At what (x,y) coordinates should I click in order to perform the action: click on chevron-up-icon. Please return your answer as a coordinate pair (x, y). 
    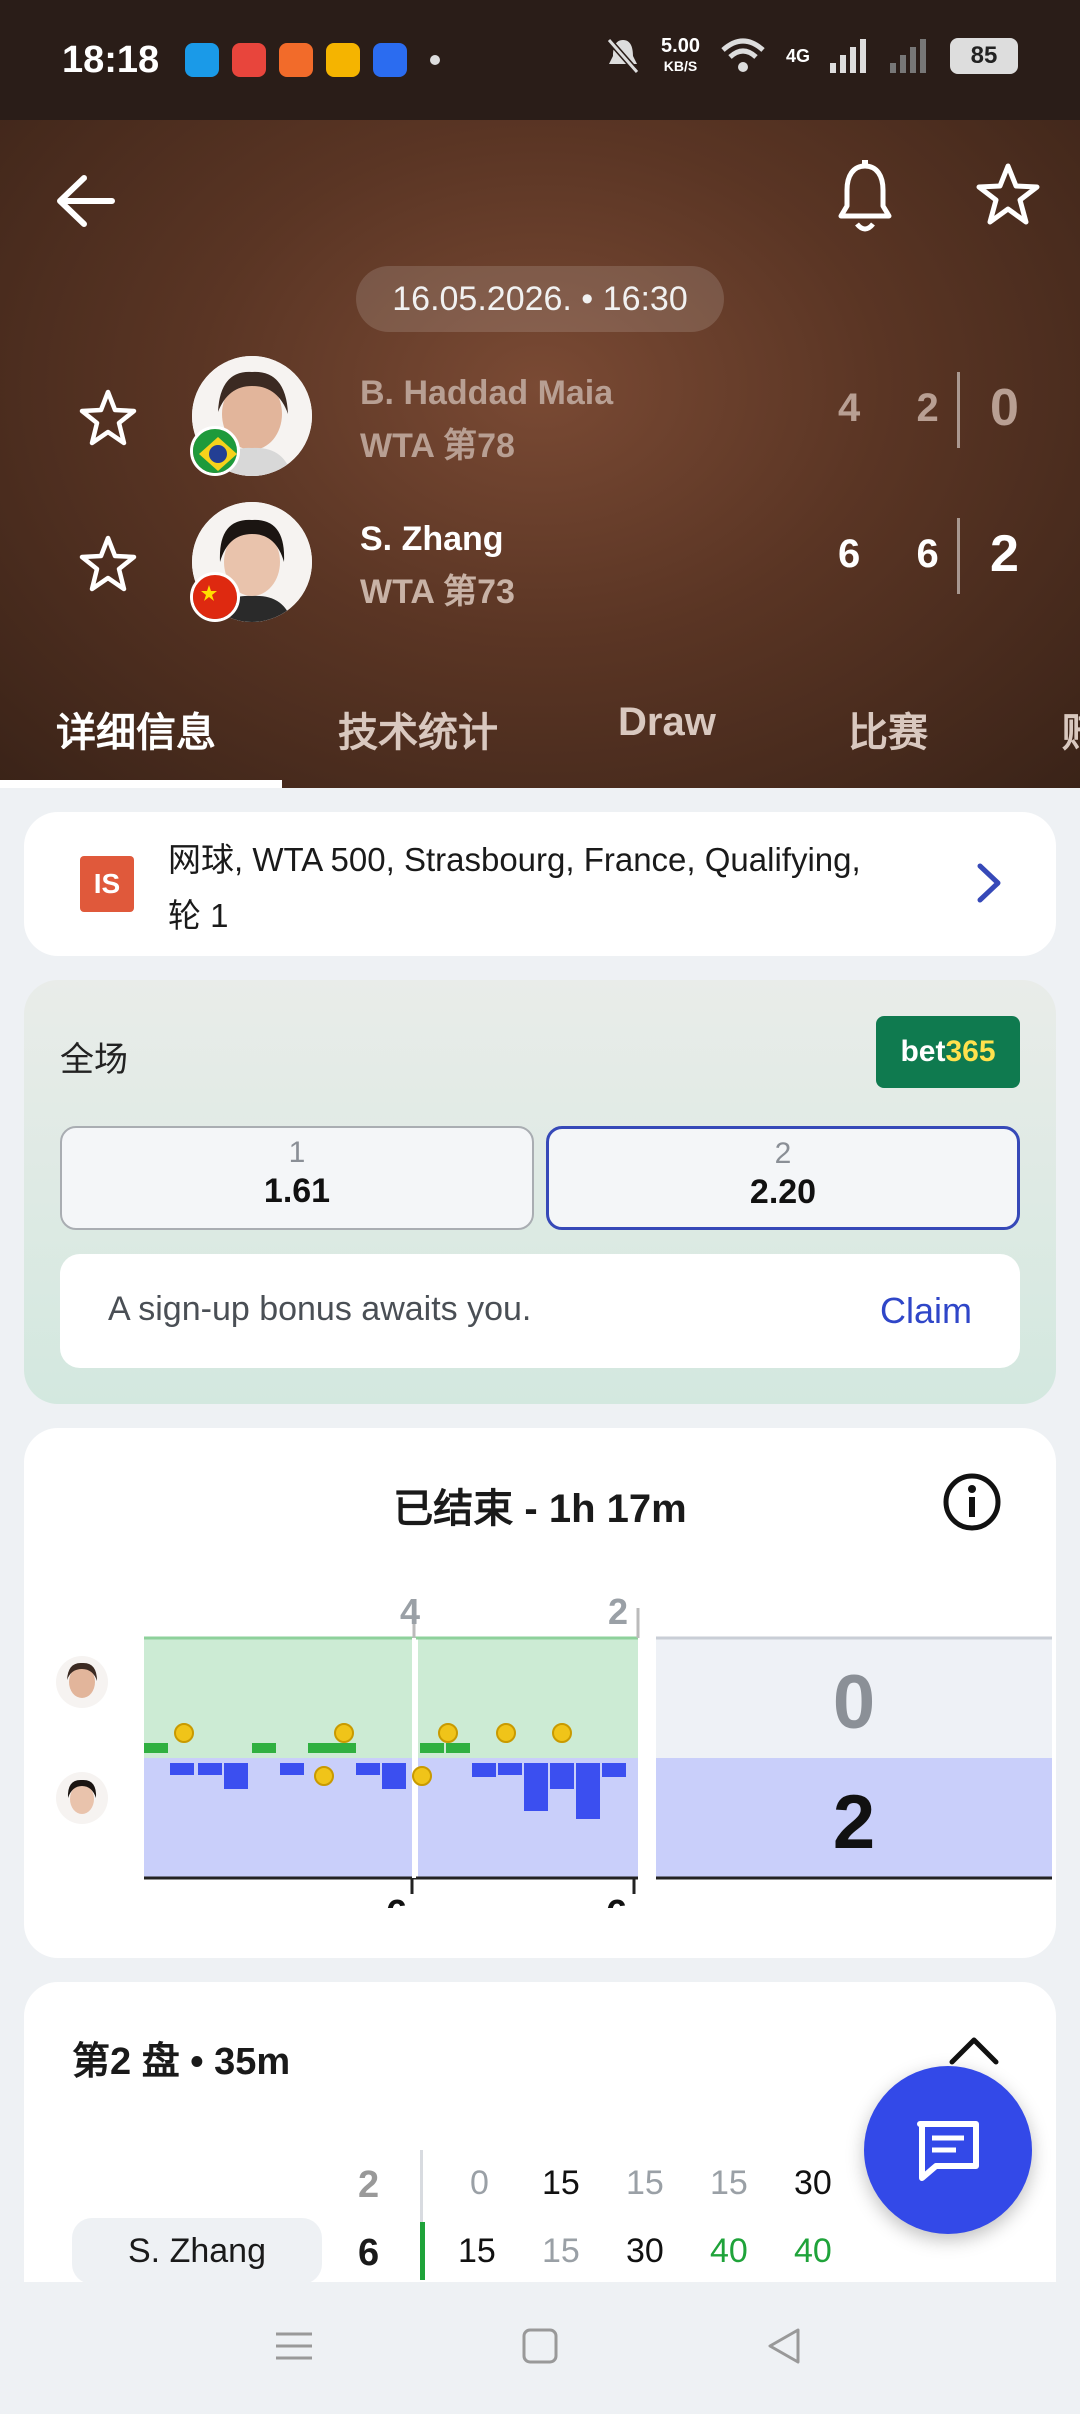
    Looking at the image, I should click on (974, 2050).